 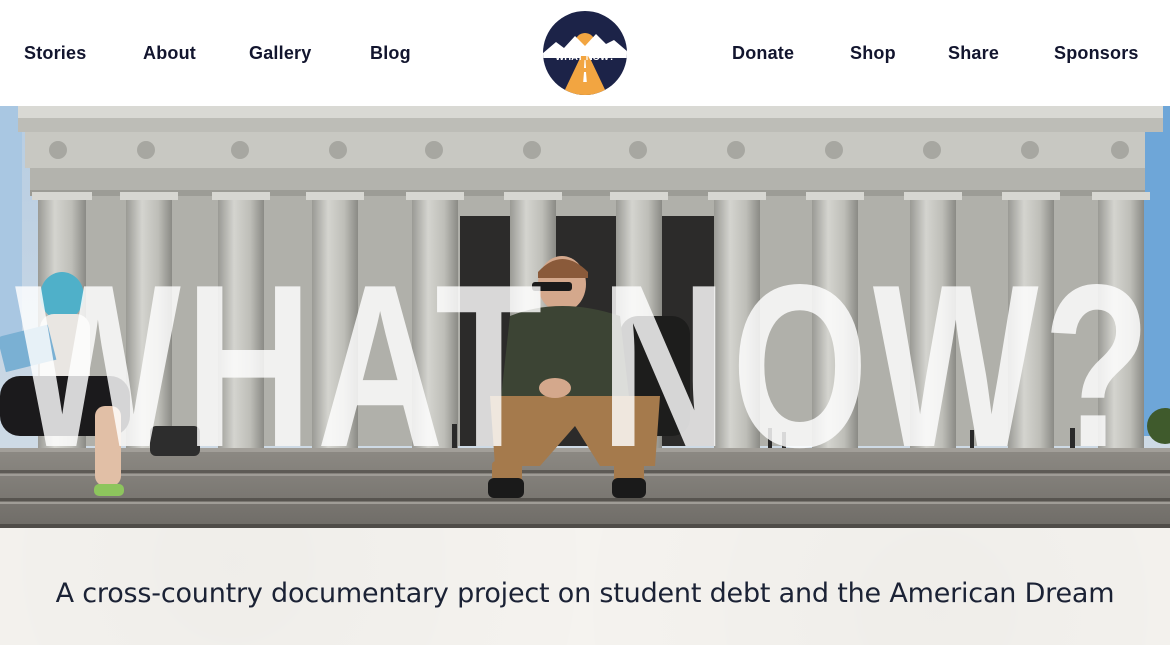 What do you see at coordinates (763, 53) in the screenshot?
I see `nav-link-donate: Donate` at bounding box center [763, 53].